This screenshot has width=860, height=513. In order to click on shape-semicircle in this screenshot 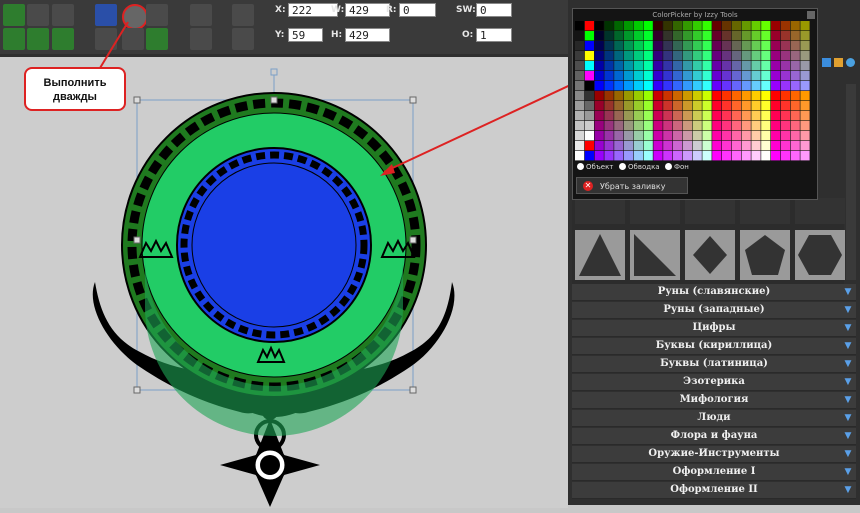, I will do `click(710, 211)`.